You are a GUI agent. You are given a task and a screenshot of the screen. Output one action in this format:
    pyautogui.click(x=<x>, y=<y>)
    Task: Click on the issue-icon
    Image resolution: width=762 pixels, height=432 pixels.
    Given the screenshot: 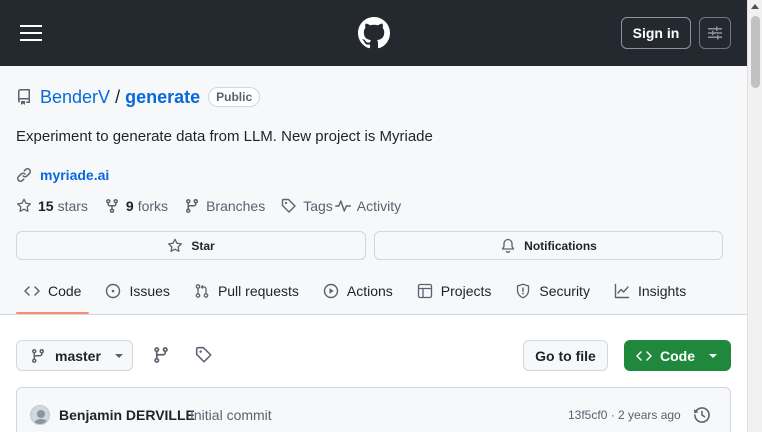 What is the action you would take?
    pyautogui.click(x=113, y=291)
    